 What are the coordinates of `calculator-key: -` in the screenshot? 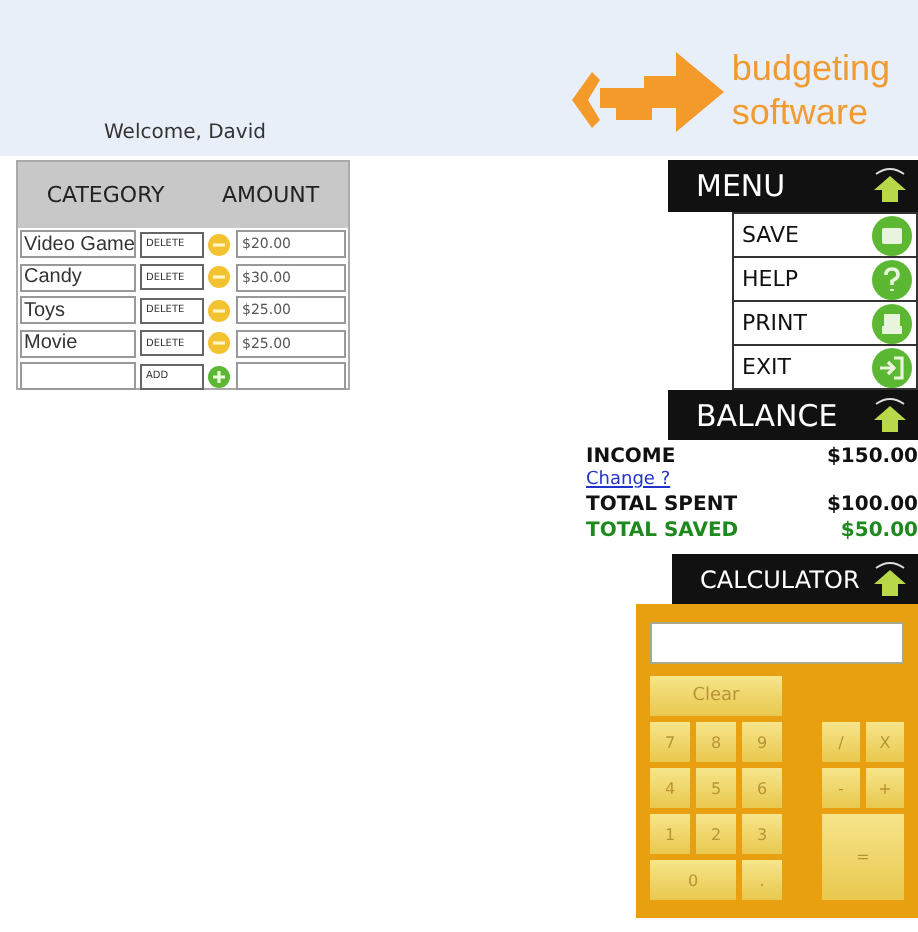 It's located at (841, 788).